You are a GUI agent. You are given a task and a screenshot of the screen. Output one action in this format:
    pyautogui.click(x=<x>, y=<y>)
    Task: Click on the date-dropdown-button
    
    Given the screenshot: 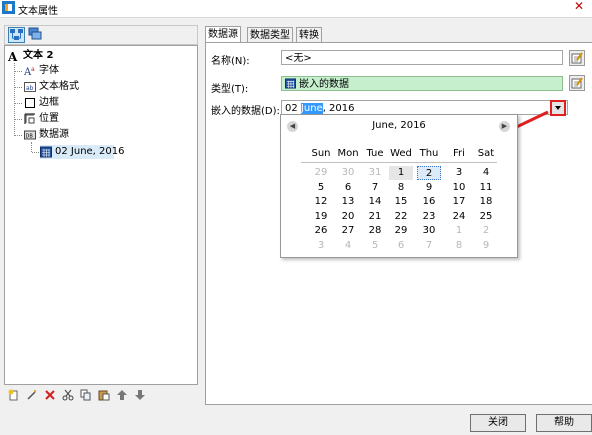 What is the action you would take?
    pyautogui.click(x=558, y=108)
    